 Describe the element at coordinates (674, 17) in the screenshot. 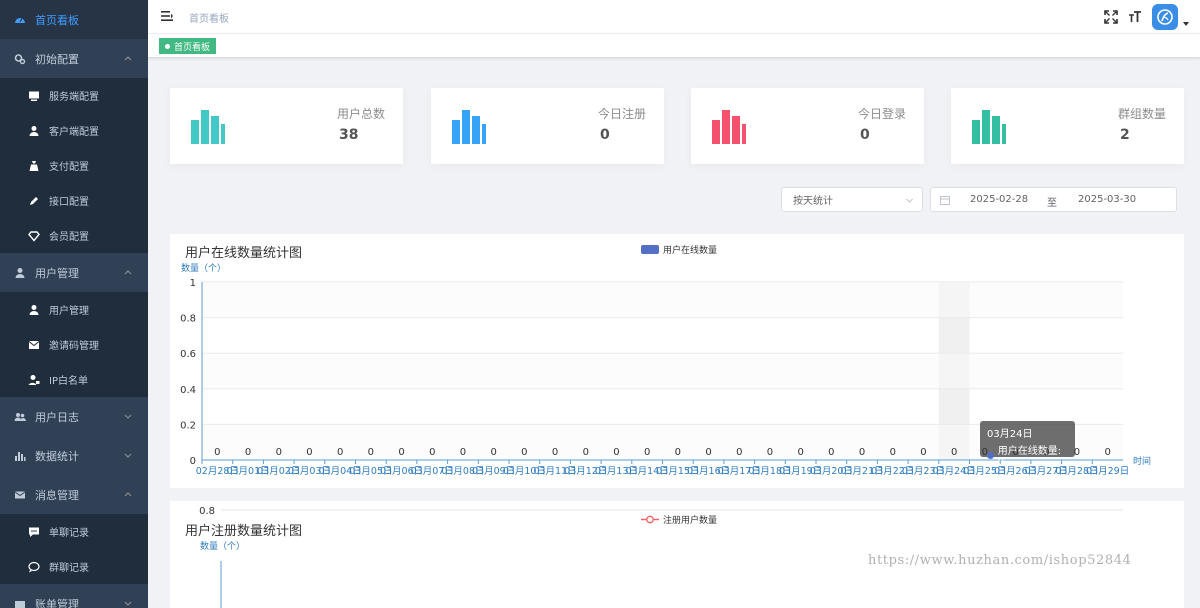

I see `navbar: 首页看板` at that location.